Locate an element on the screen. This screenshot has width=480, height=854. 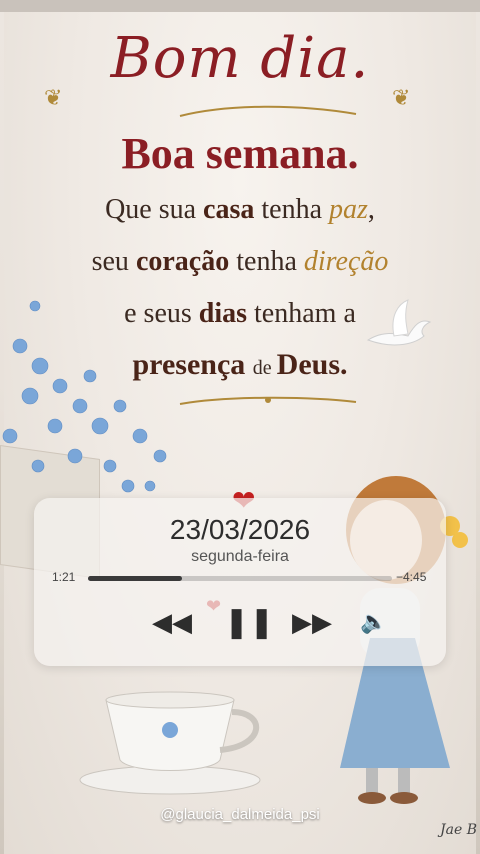
rewind-icon: ◀◀ is located at coordinates (172, 623).